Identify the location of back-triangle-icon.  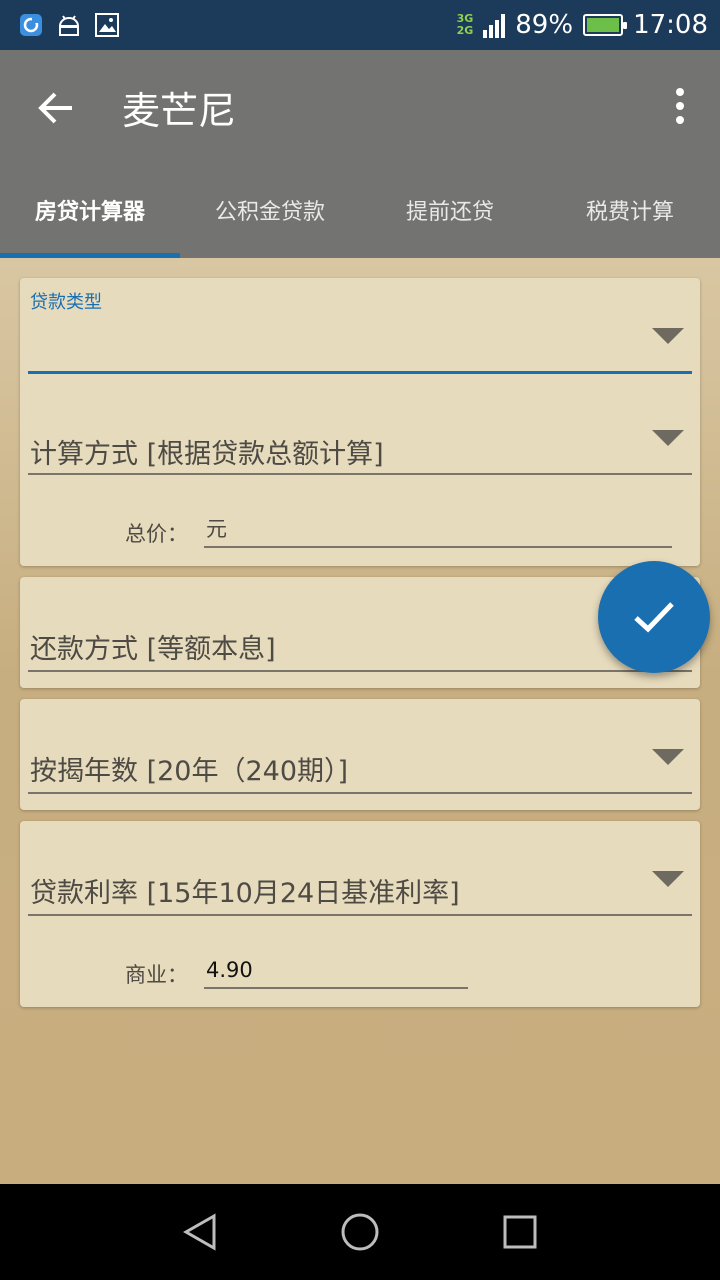
(200, 1232).